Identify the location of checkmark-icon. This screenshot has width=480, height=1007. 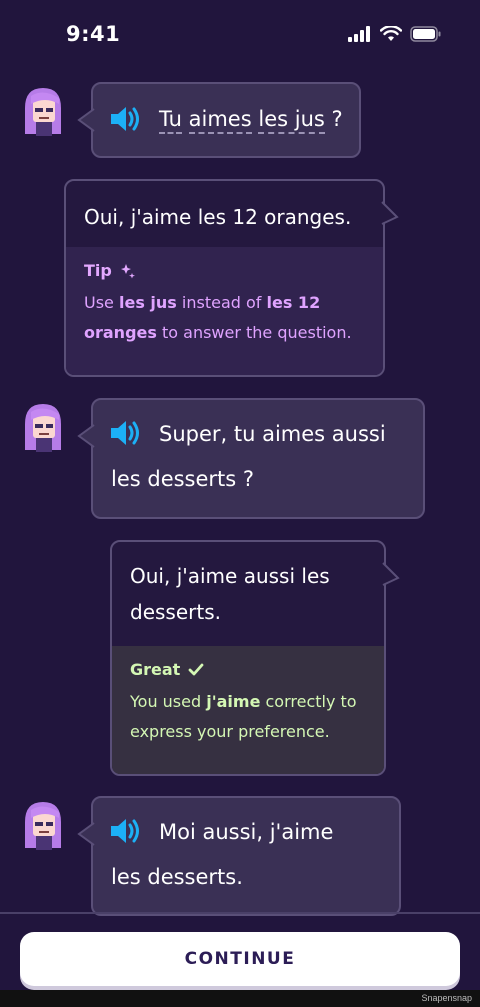
(196, 669).